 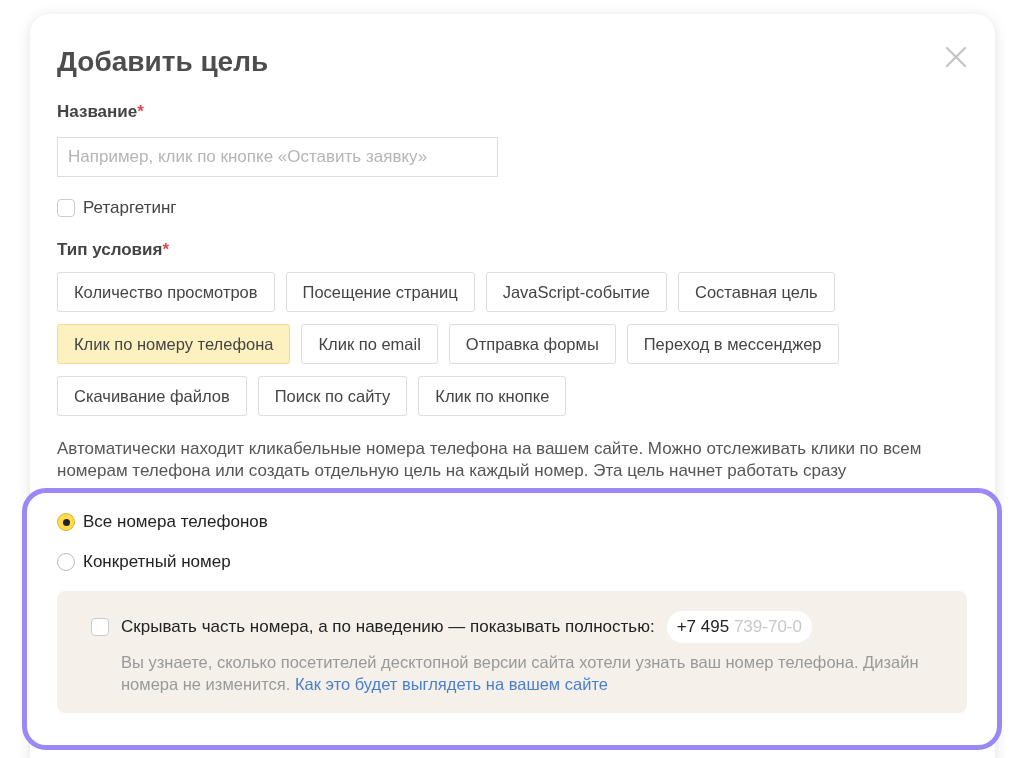 I want to click on preview-link: Как это будет выглядеть на вашем сайте, so click(x=451, y=684).